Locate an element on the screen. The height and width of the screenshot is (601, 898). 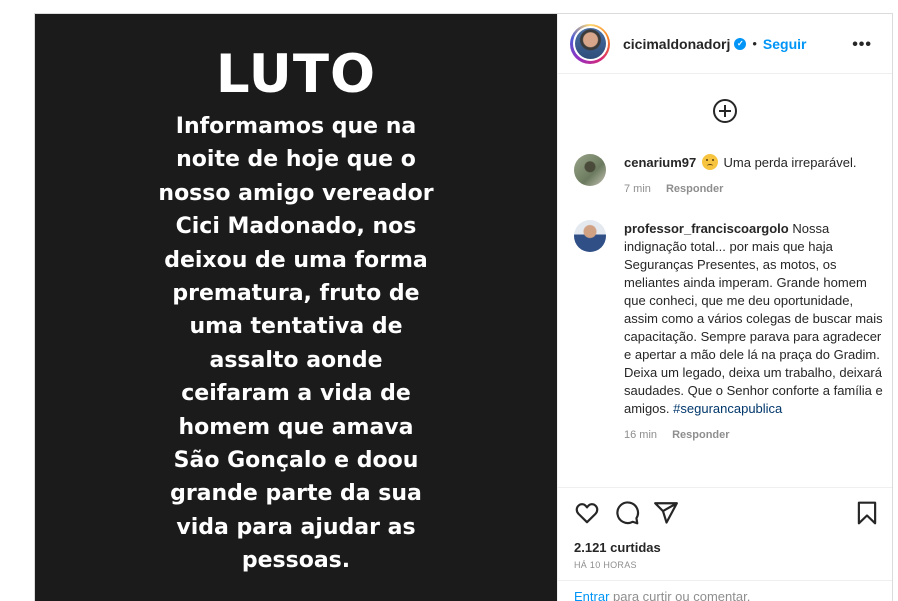
author-avatar is located at coordinates (590, 43).